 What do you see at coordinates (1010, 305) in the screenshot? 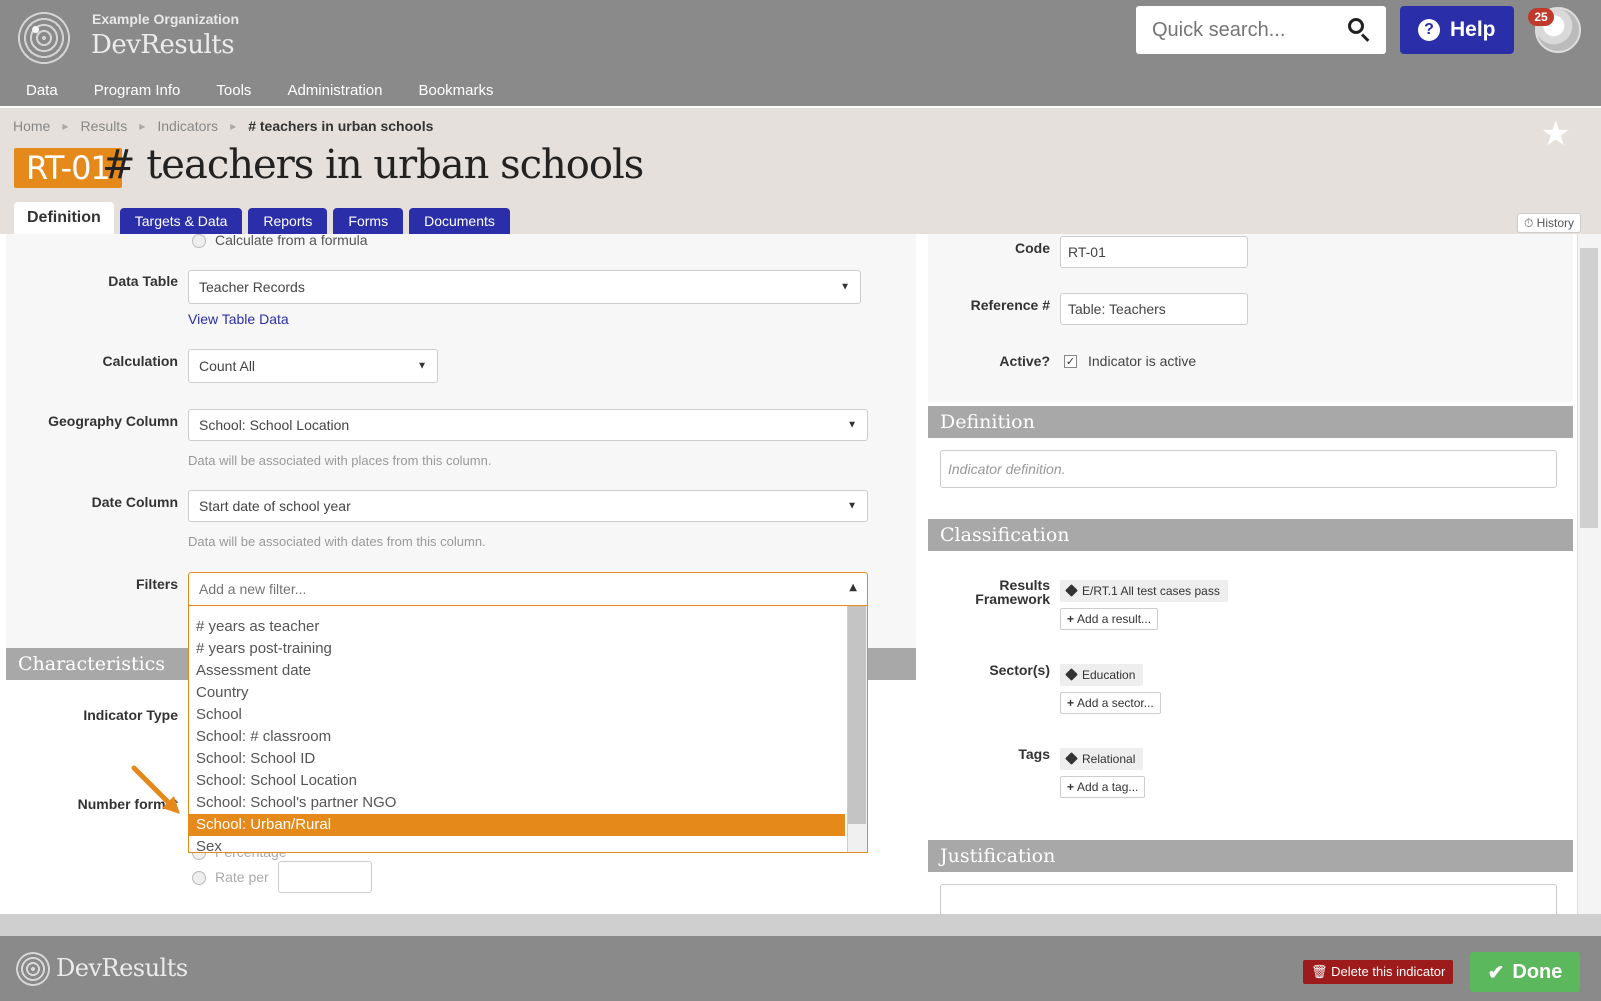
I see `reference-label: Reference #` at bounding box center [1010, 305].